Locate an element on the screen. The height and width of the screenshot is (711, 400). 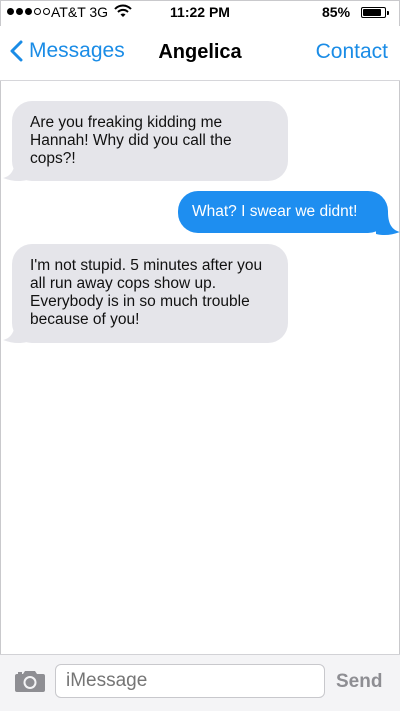
nav-bar: Messages Angelica Contact is located at coordinates (200, 53).